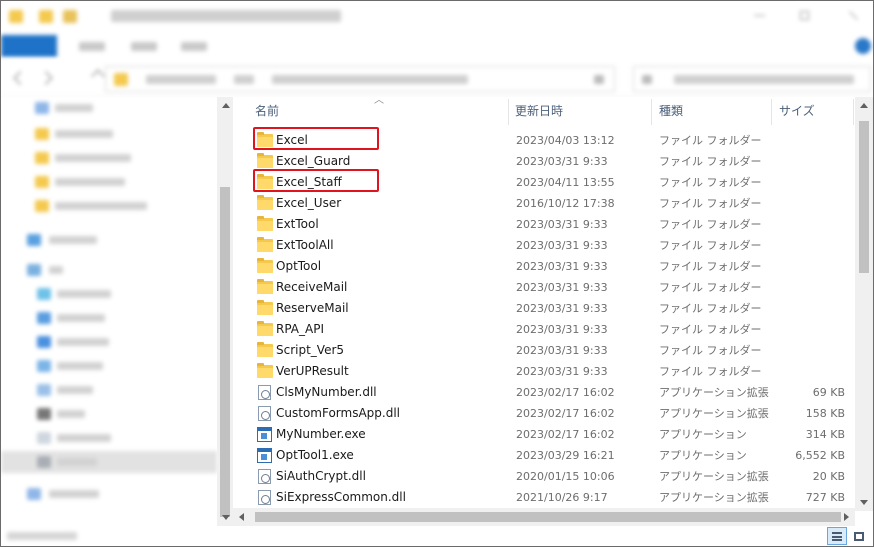 The image size is (874, 547). I want to click on file-name: ExtToolAll, so click(305, 245).